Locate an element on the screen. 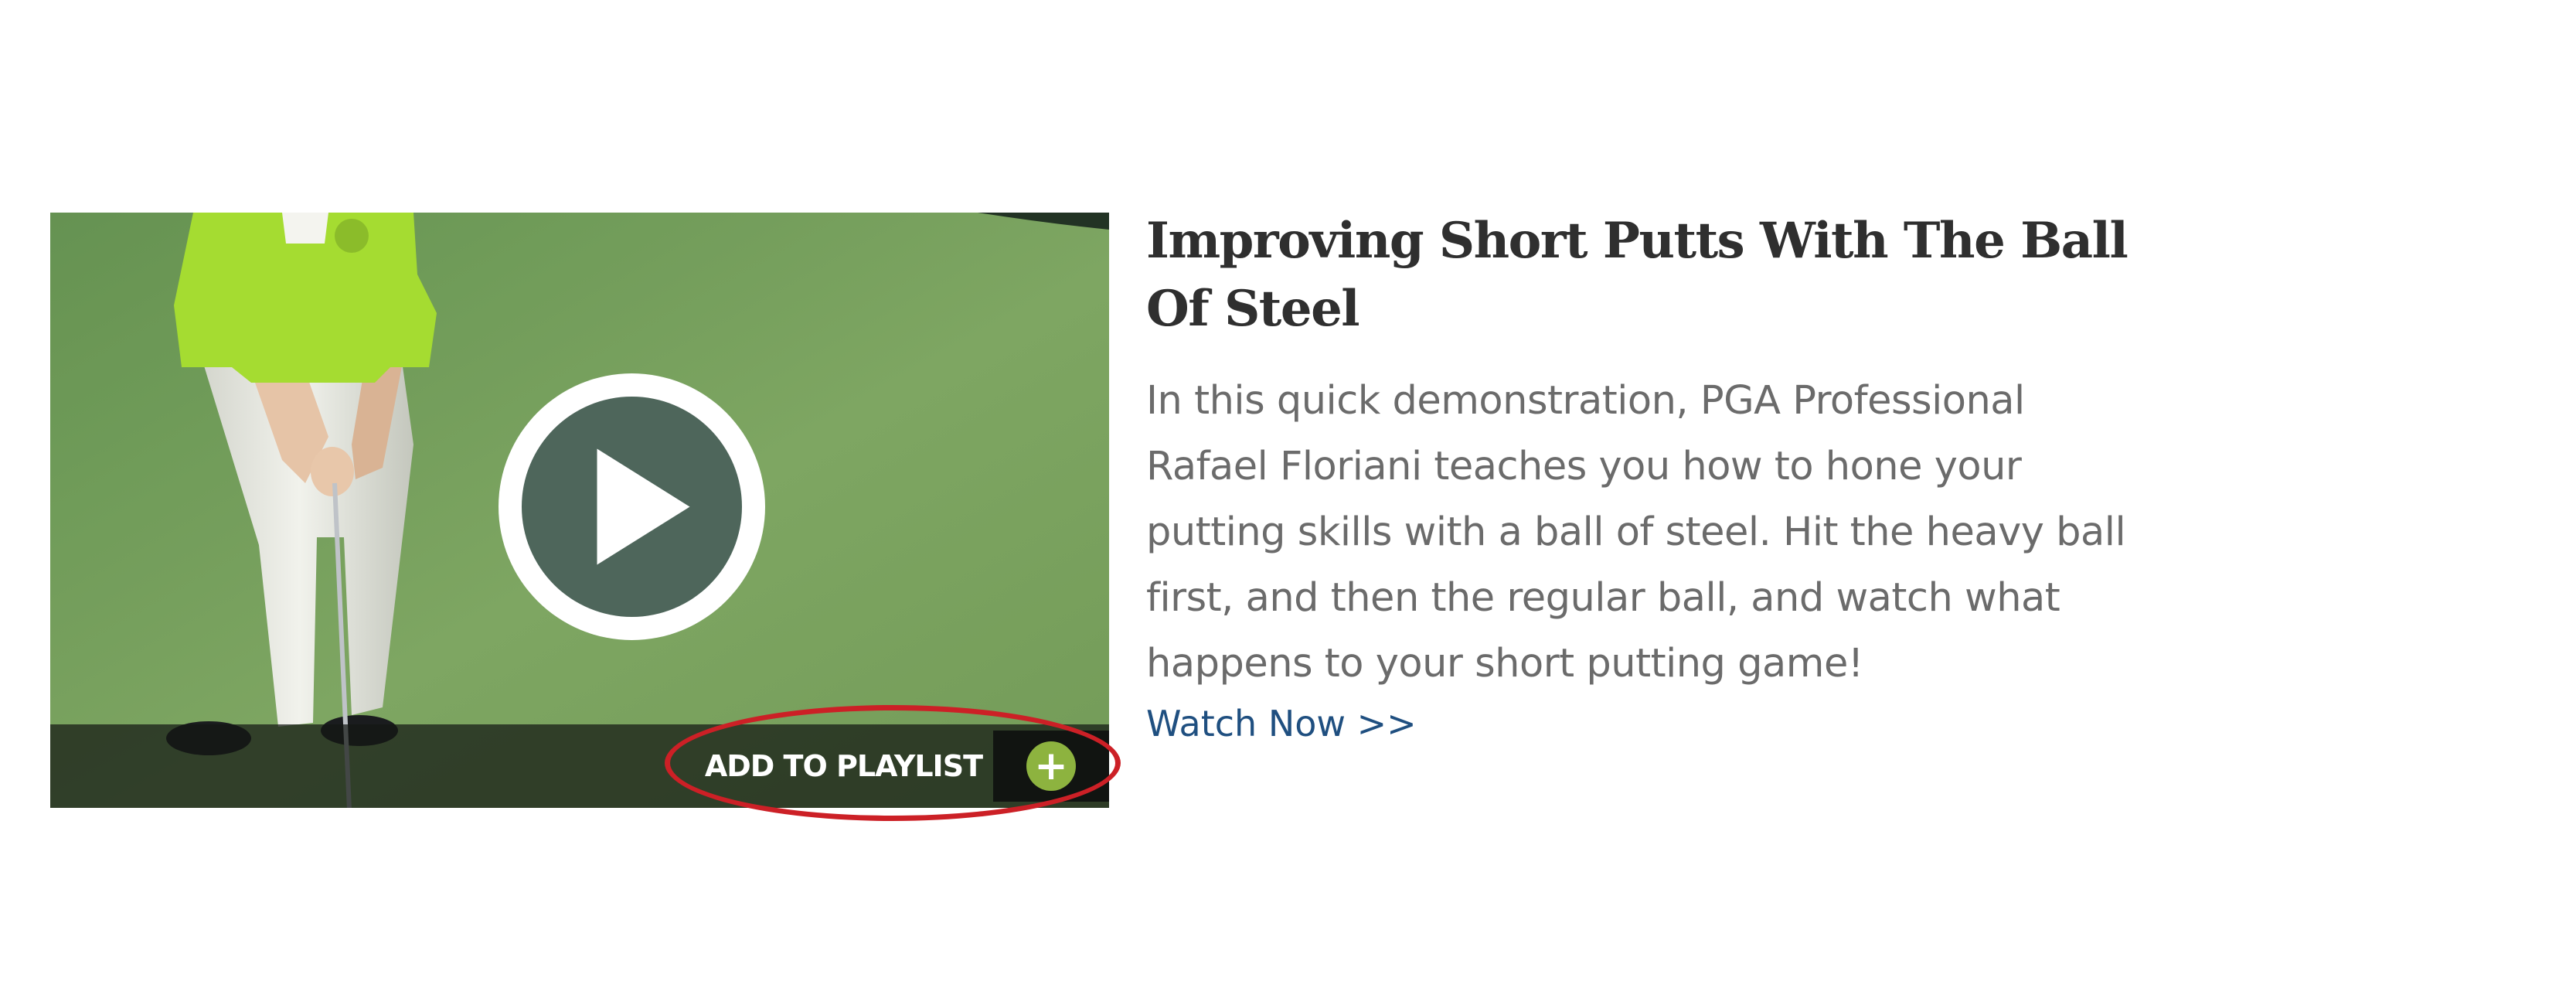  plus-icon-box: + is located at coordinates (1051, 767).